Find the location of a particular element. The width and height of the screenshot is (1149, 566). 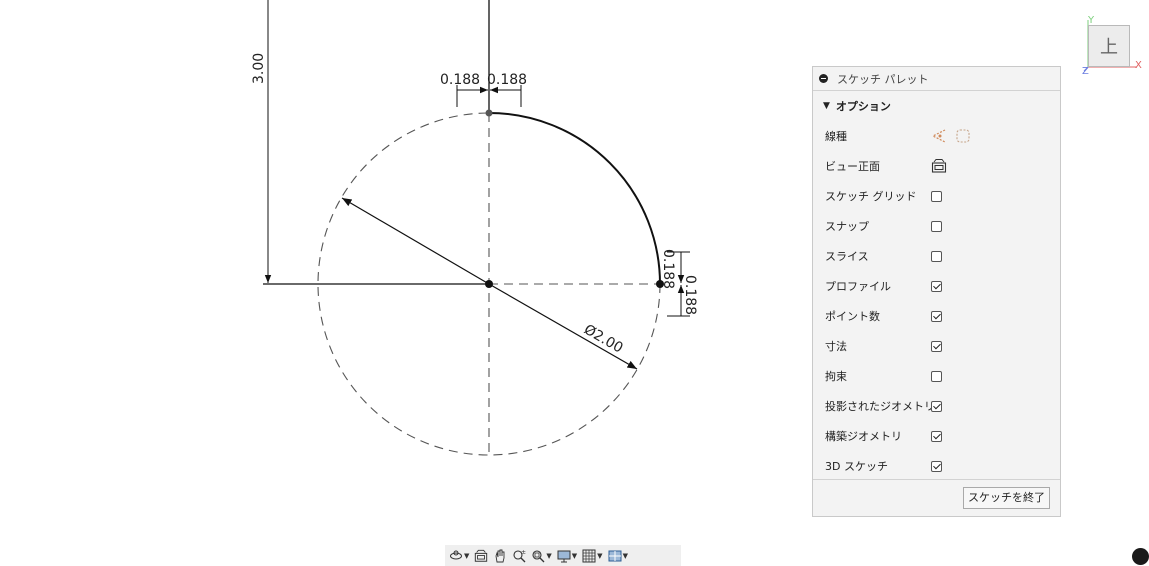

viewcube: X Y Z 上 is located at coordinates (1113, 44).